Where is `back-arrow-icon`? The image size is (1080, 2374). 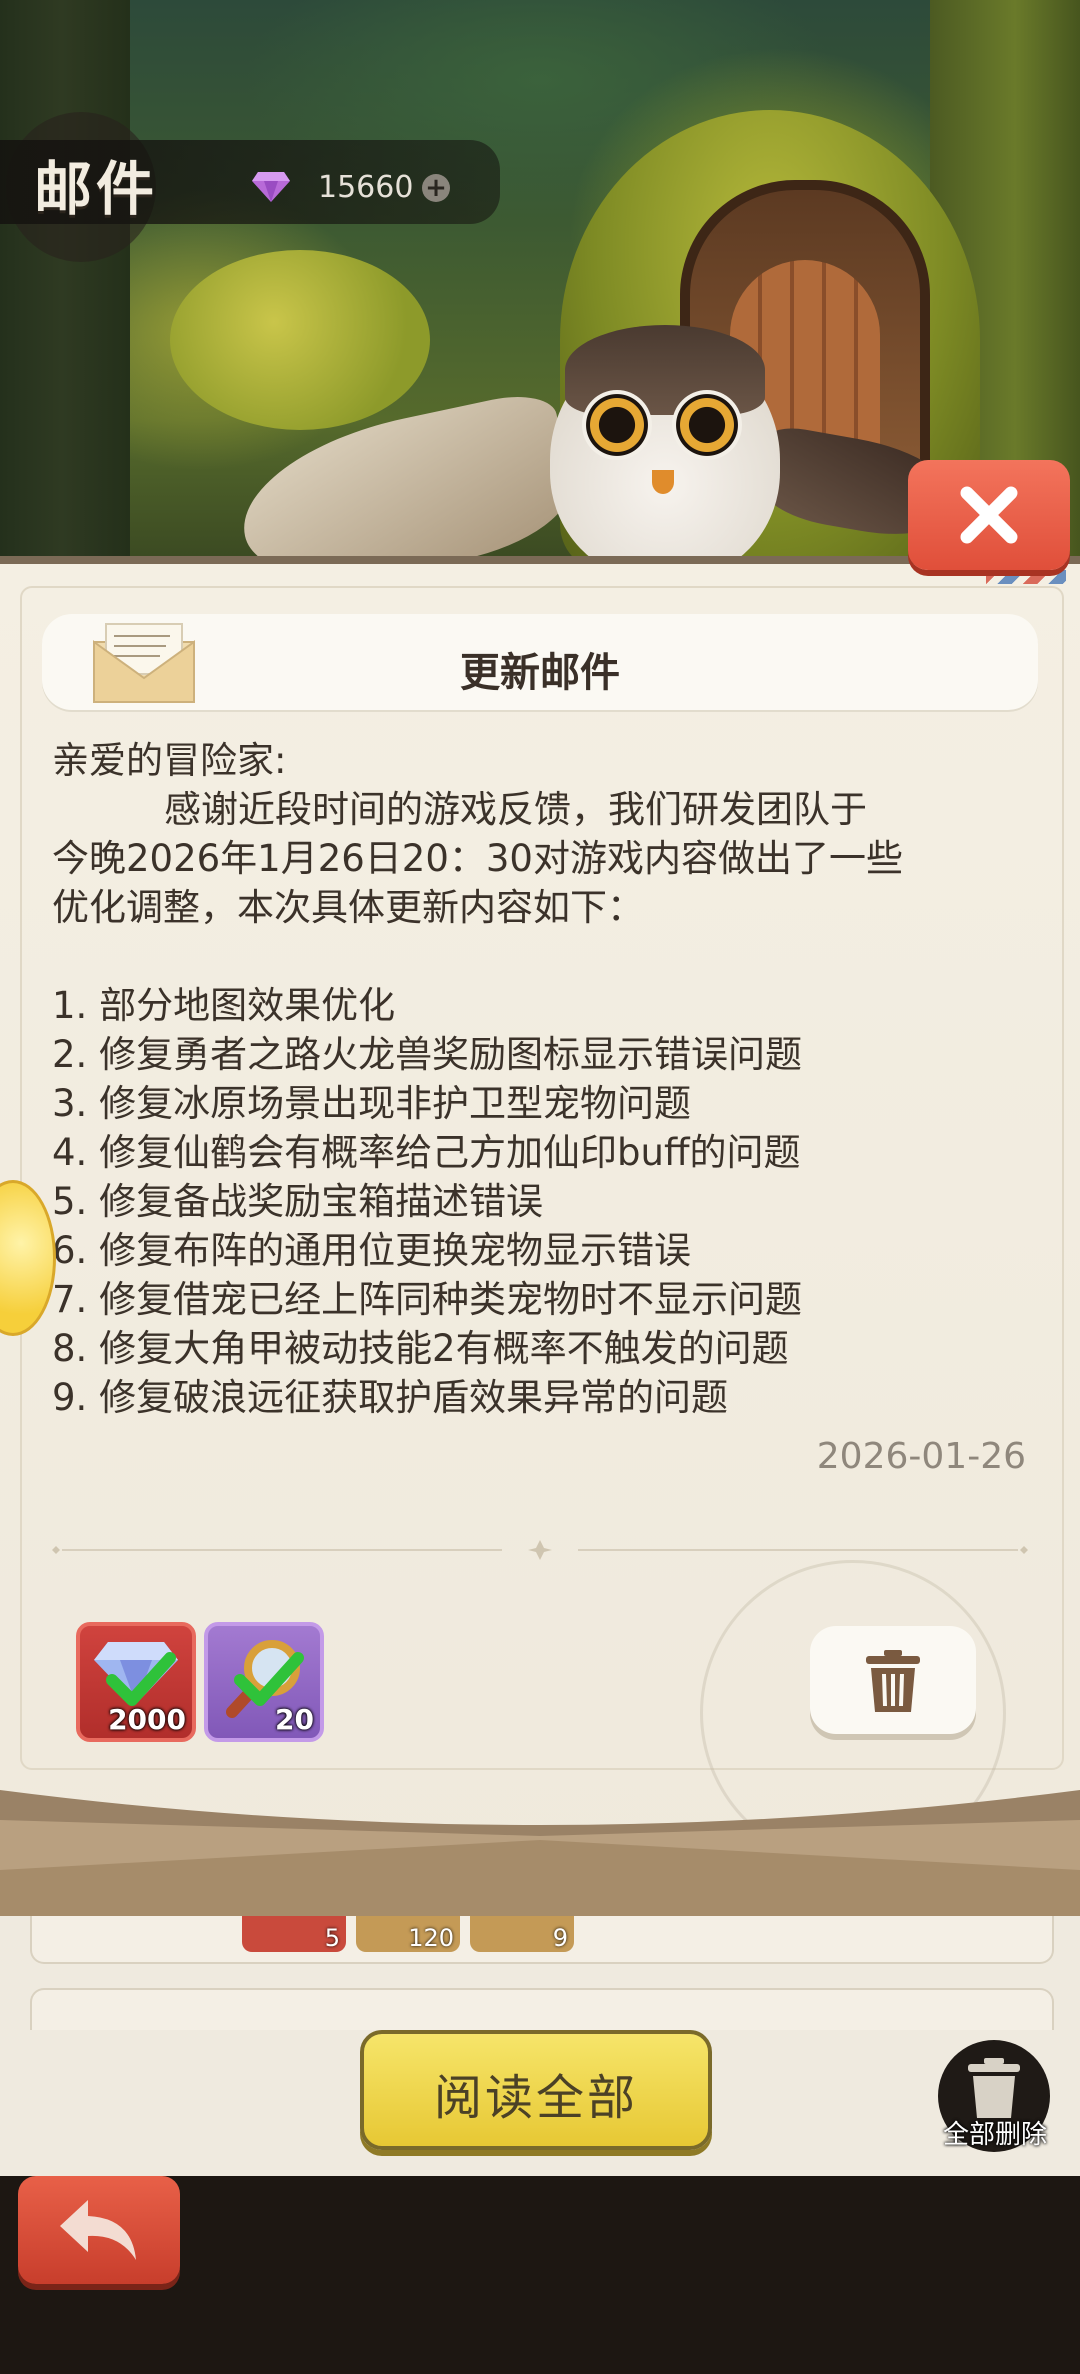
back-arrow-icon is located at coordinates (98, 2230).